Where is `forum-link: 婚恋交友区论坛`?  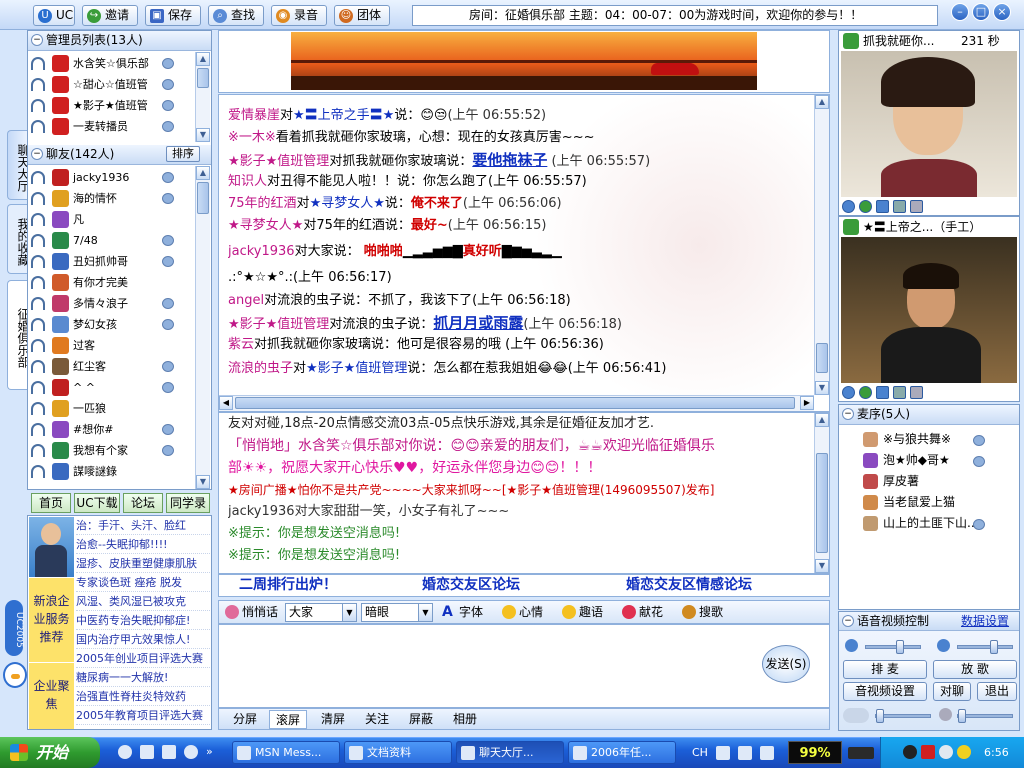
forum-link: 婚恋交友区论坛 is located at coordinates (471, 585).